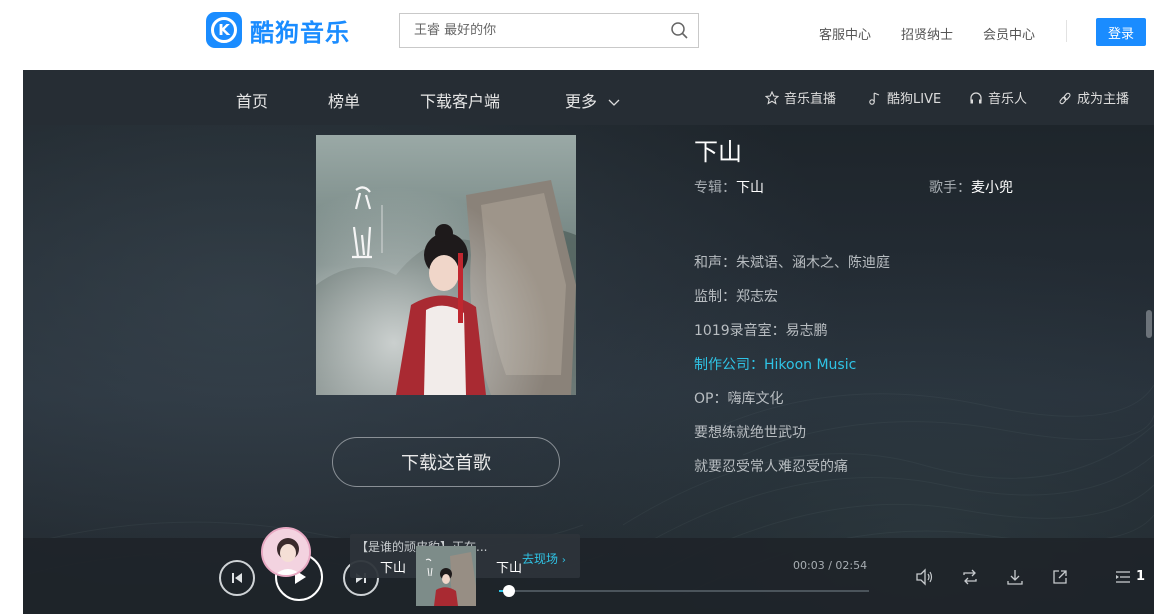  What do you see at coordinates (509, 568) in the screenshot?
I see `now-playing-title: 下山` at bounding box center [509, 568].